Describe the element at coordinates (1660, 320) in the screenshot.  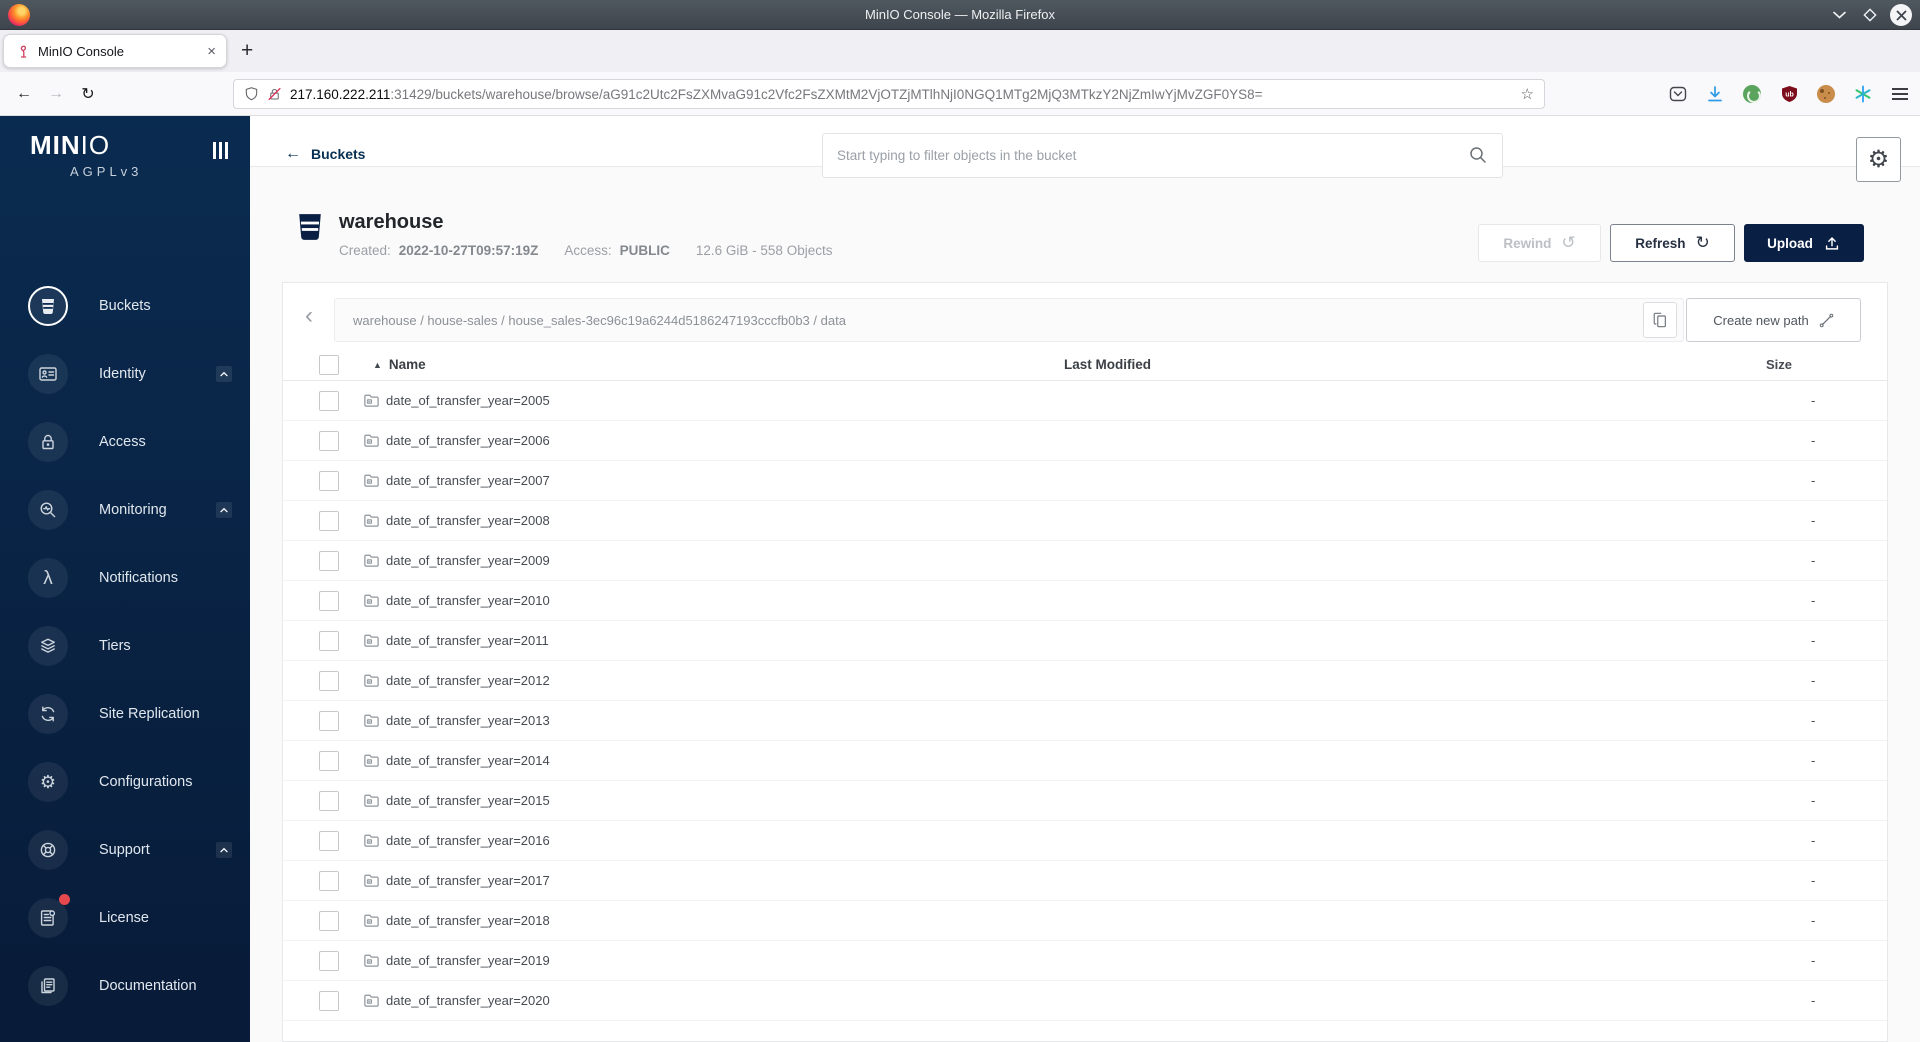
I see `copy-path-button` at that location.